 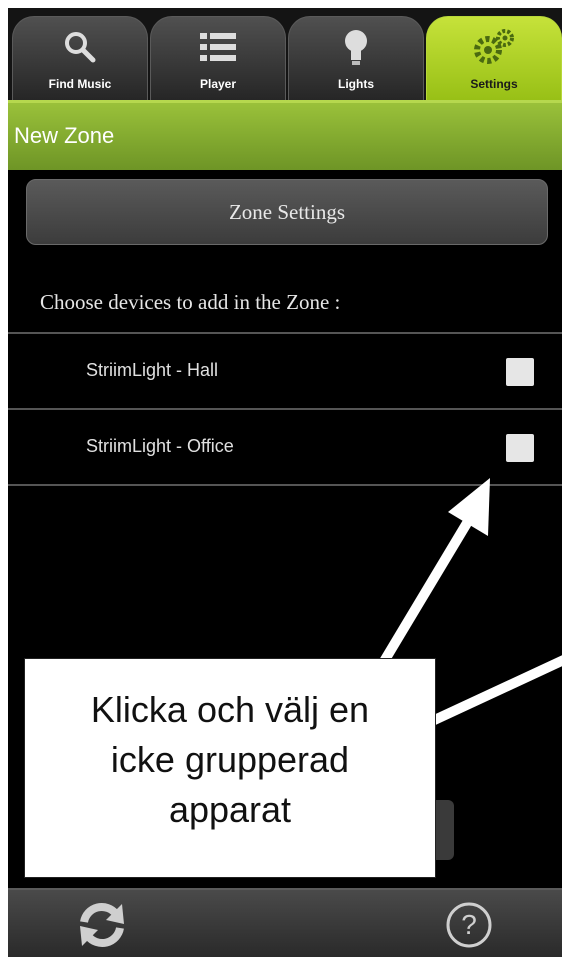 I want to click on tab-label: Settings, so click(x=494, y=84).